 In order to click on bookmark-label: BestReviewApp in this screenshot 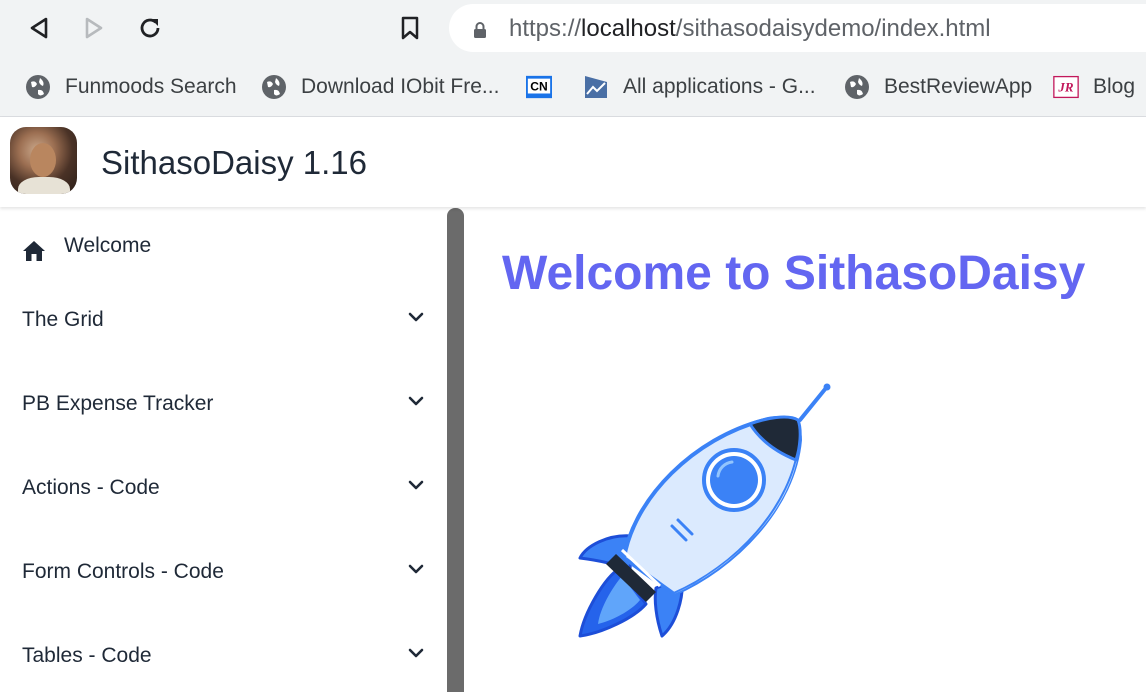, I will do `click(958, 86)`.